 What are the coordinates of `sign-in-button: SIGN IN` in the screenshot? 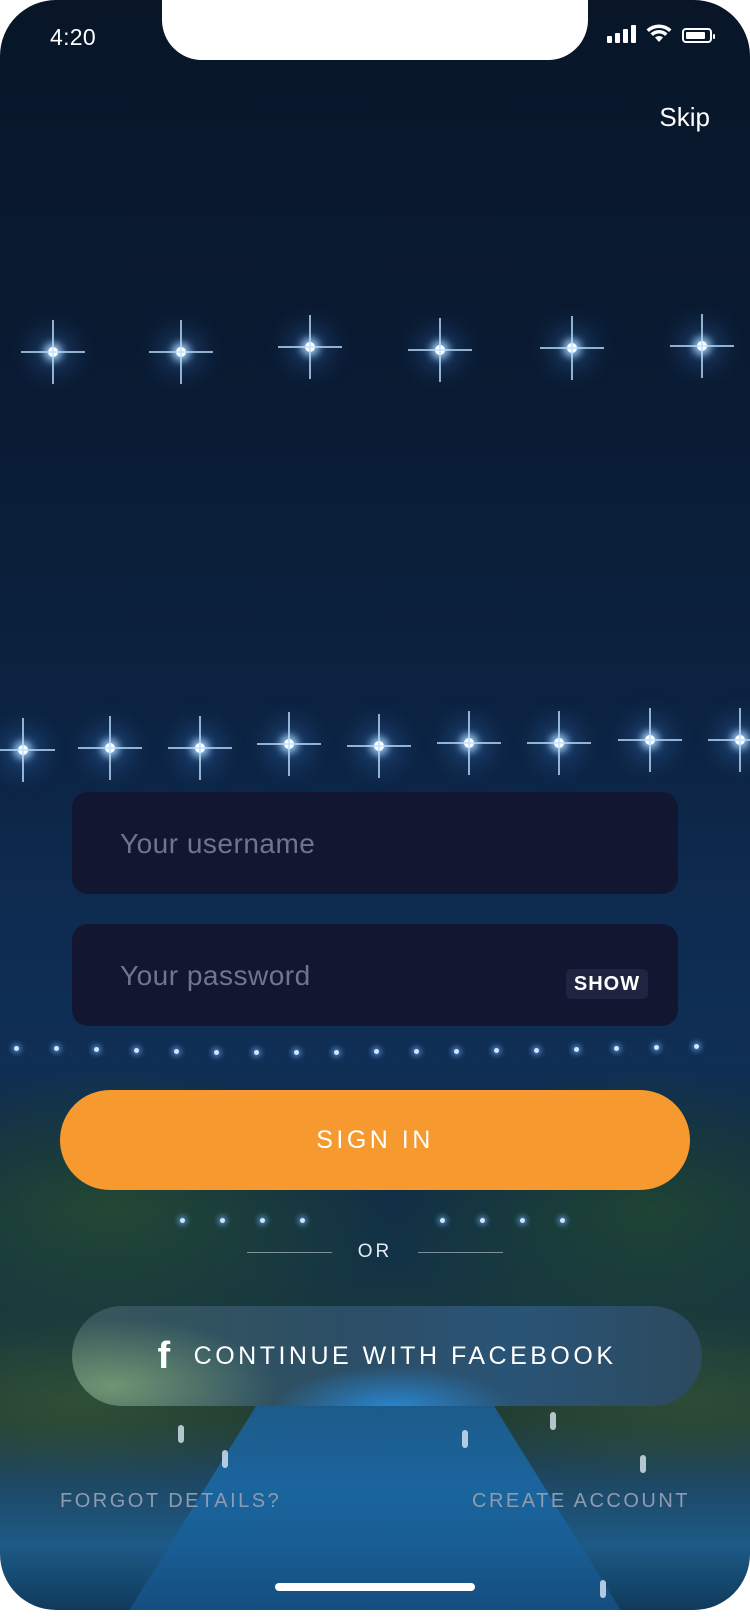 It's located at (375, 1140).